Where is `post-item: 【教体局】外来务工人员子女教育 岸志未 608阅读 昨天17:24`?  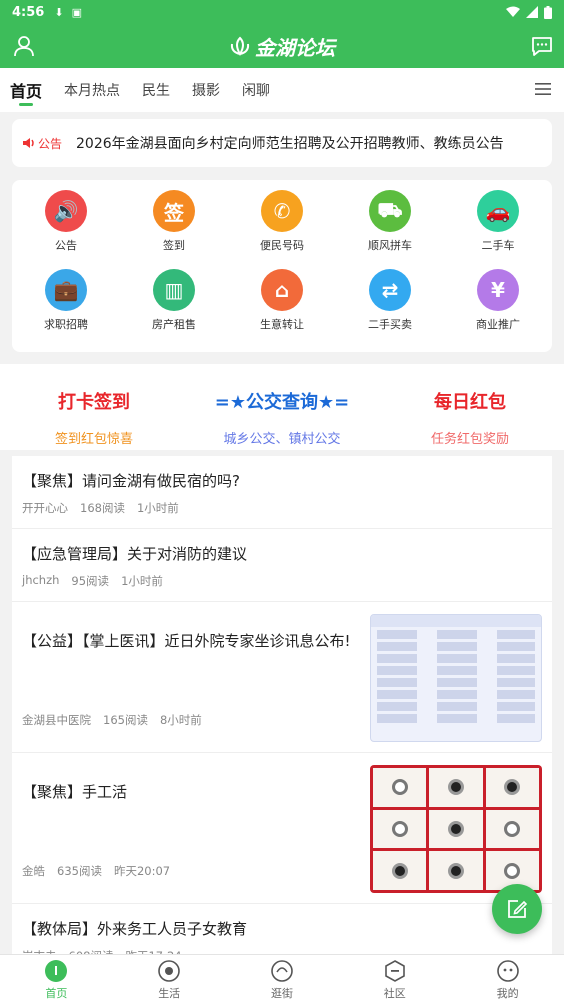 post-item: 【教体局】外来务工人员子女教育 岸志未 608阅读 昨天17:24 is located at coordinates (282, 930).